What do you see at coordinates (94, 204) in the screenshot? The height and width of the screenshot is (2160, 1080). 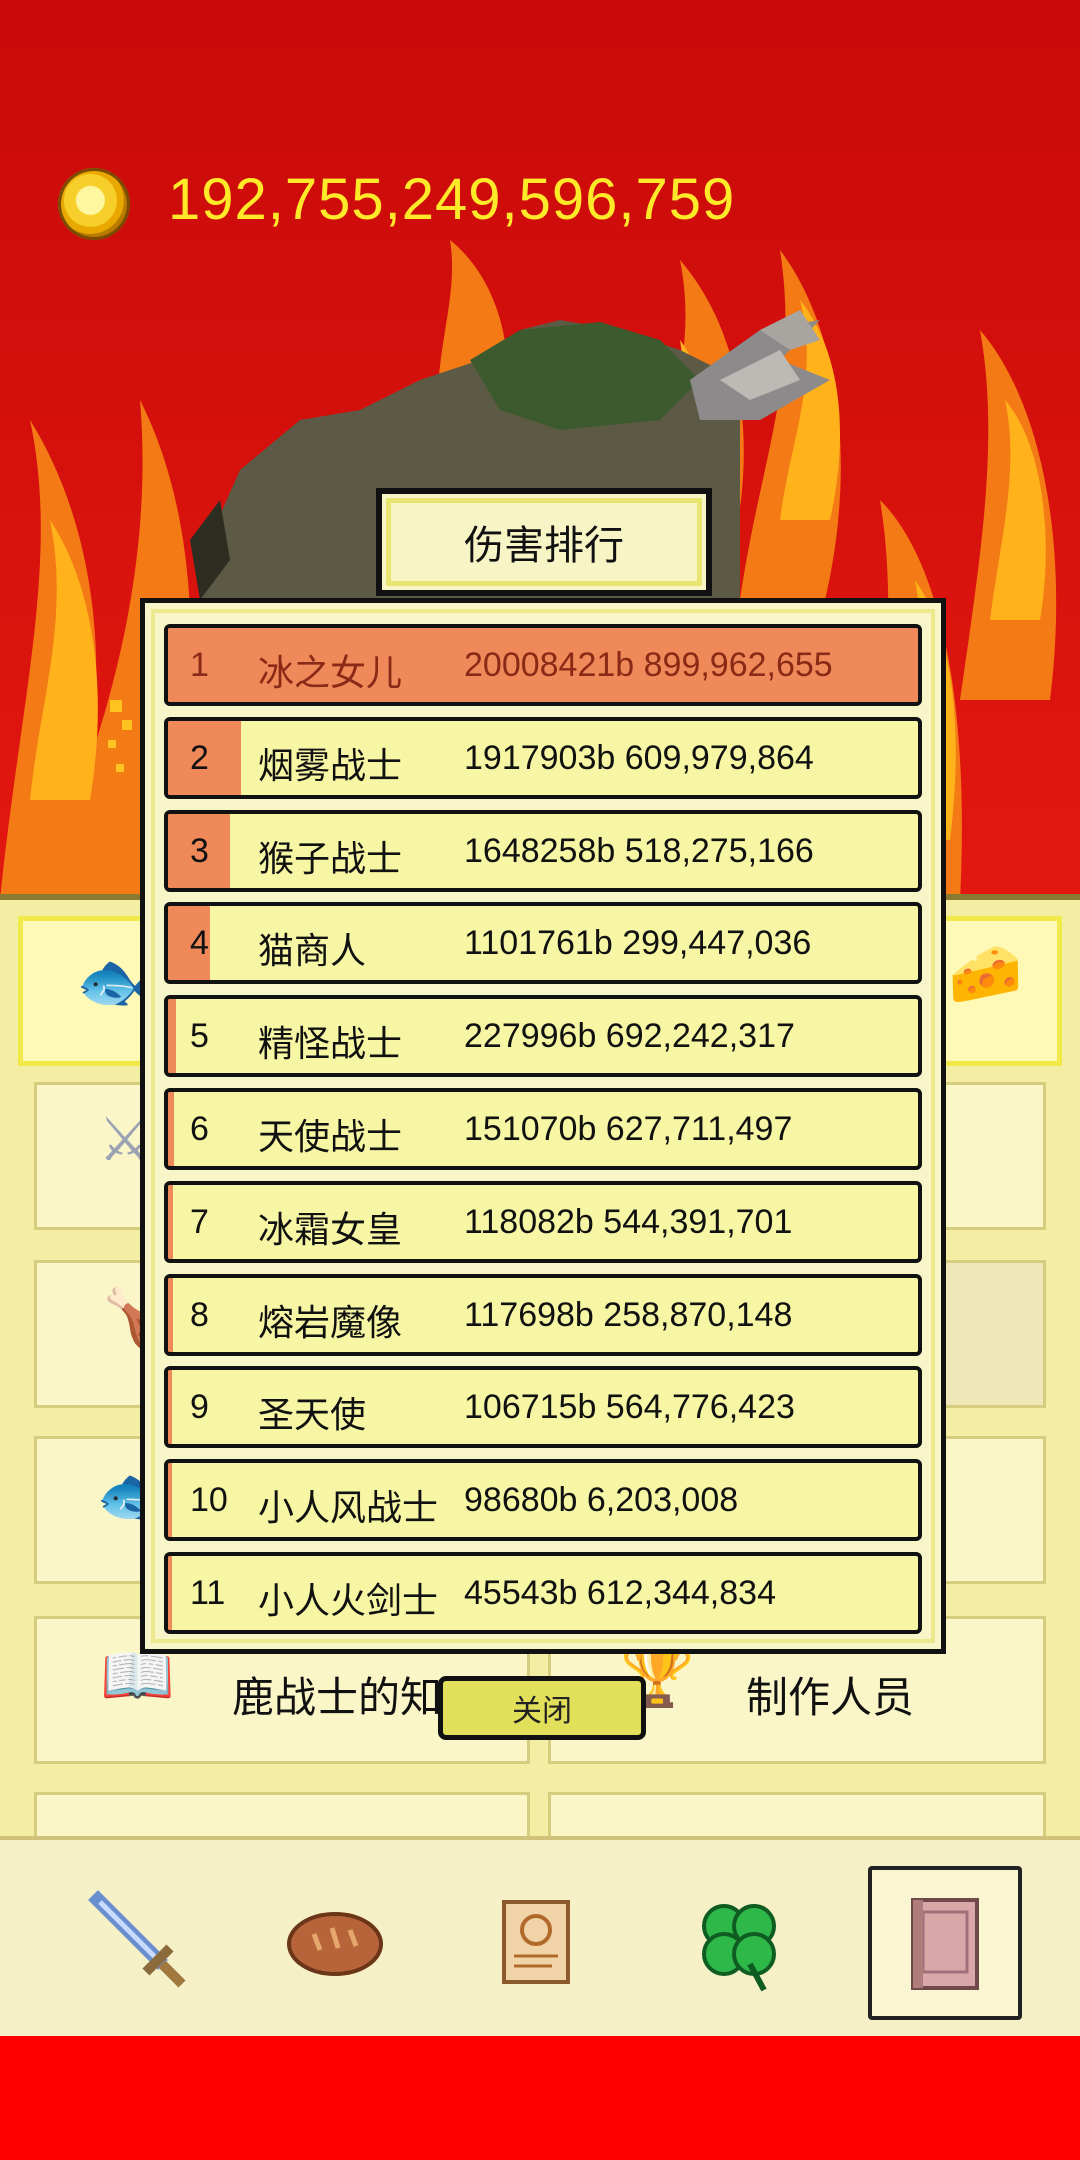 I see `gold-coin-icon` at bounding box center [94, 204].